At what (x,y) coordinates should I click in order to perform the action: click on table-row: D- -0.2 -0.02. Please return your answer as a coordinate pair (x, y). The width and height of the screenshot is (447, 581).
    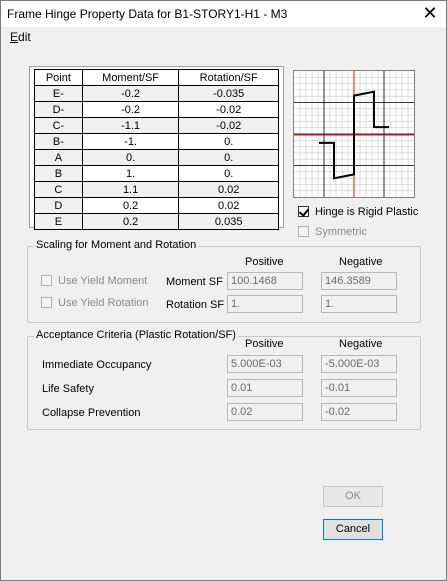
    Looking at the image, I should click on (156, 109).